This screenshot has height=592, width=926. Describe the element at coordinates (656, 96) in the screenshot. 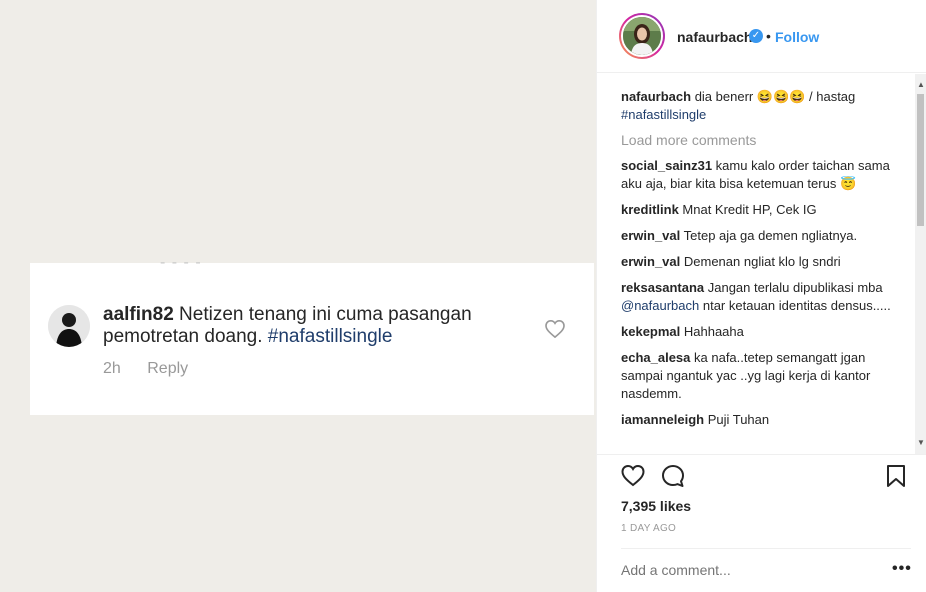

I see `caption-username: nafaurbach` at that location.